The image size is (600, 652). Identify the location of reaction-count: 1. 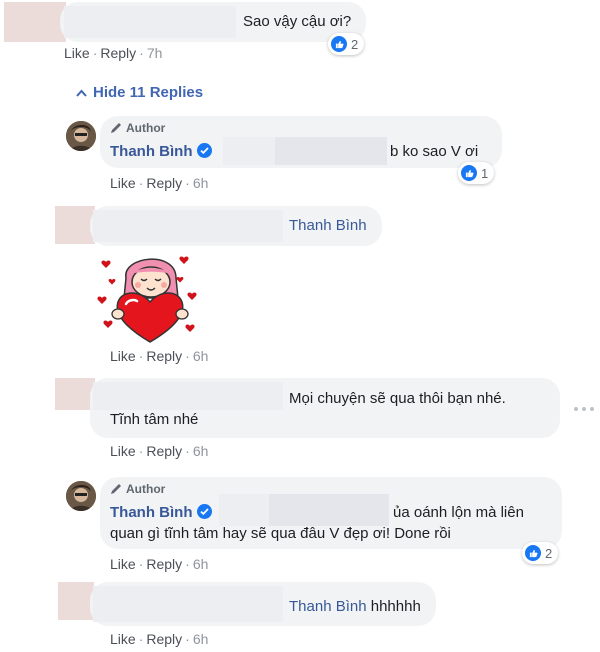
(476, 173).